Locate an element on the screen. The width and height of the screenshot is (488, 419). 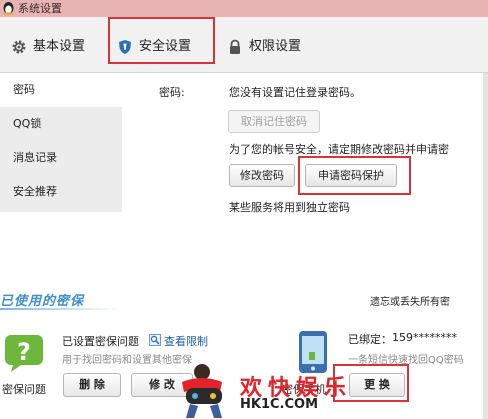
sidebar-item-security-recommend: 安全推荐 is located at coordinates (61, 192).